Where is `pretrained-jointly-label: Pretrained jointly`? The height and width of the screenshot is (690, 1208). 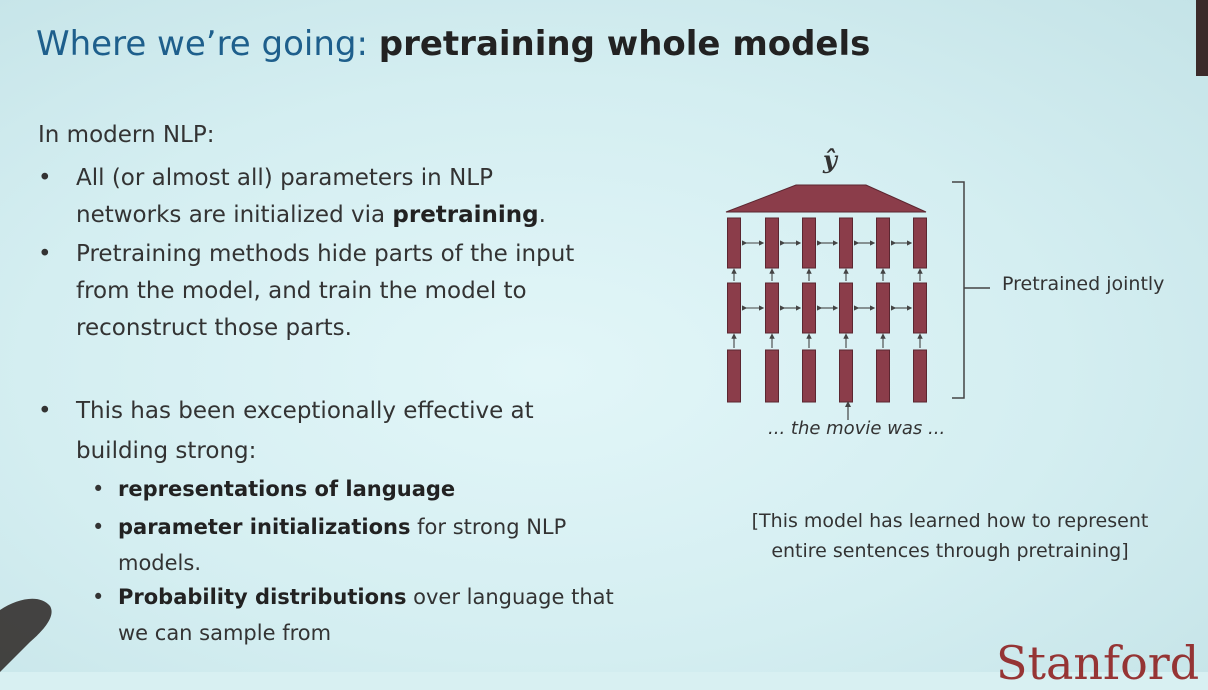 pretrained-jointly-label: Pretrained jointly is located at coordinates (1083, 284).